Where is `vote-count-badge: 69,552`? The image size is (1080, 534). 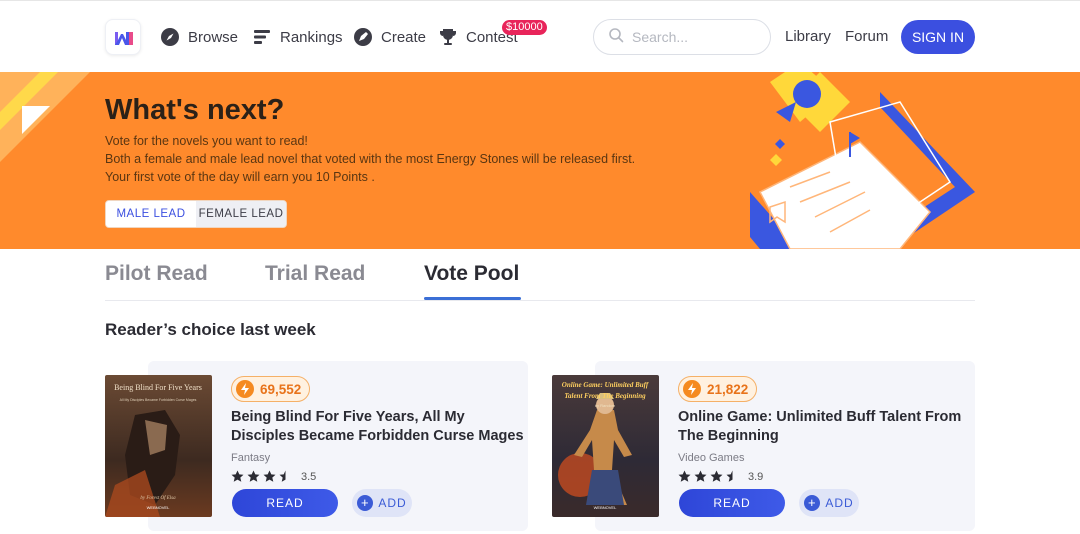
vote-count-badge: 69,552 is located at coordinates (271, 389).